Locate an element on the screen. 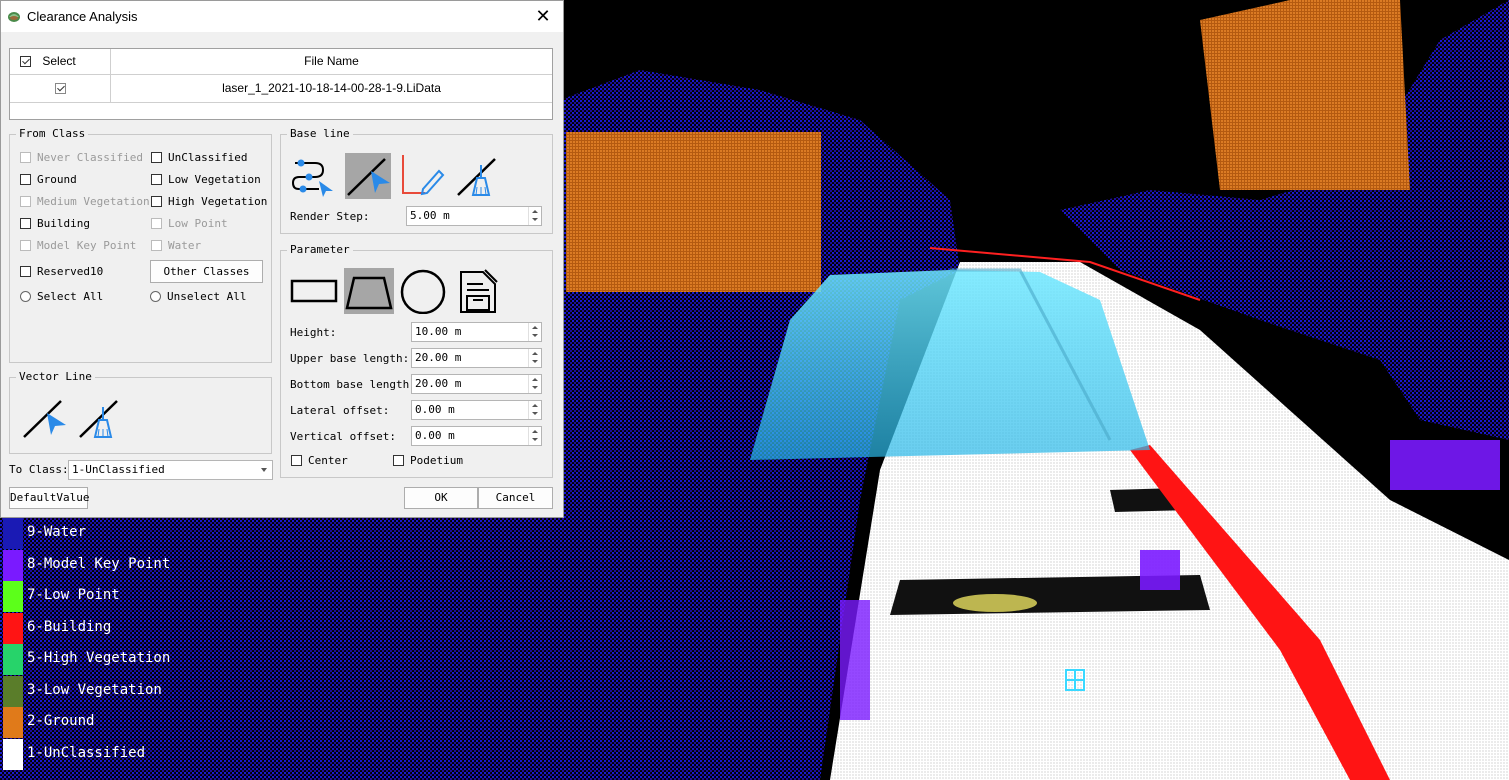  rectangle-shape-icon is located at coordinates (314, 291).